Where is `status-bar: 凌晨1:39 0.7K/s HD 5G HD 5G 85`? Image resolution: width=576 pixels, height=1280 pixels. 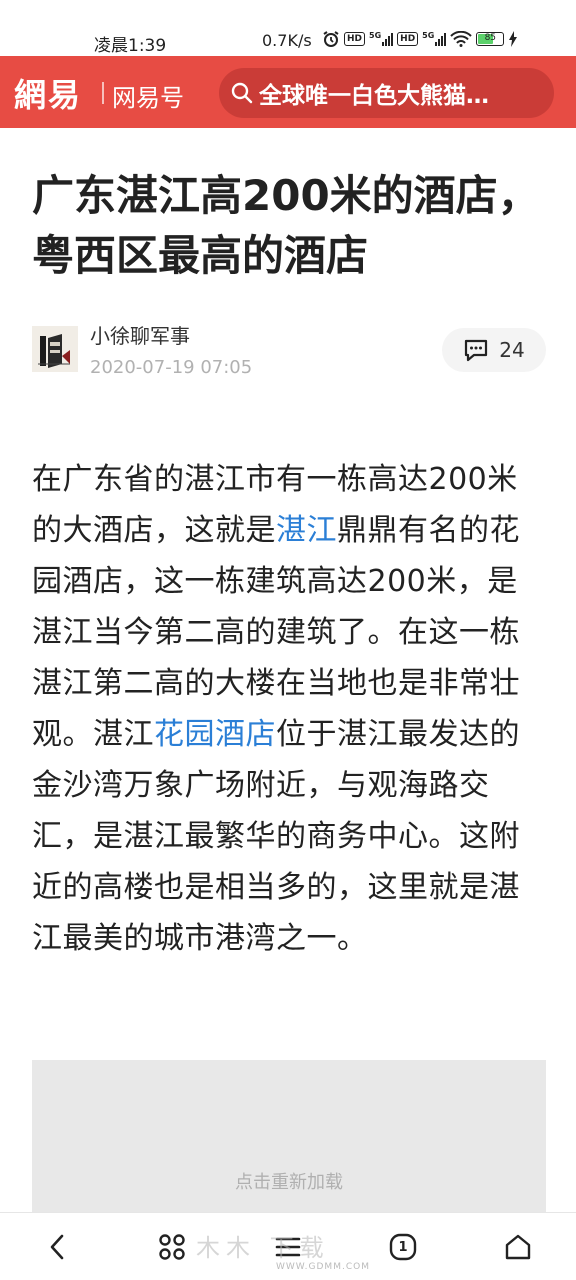
status-bar: 凌晨1:39 0.7K/s HD 5G HD 5G 85 is located at coordinates (288, 28).